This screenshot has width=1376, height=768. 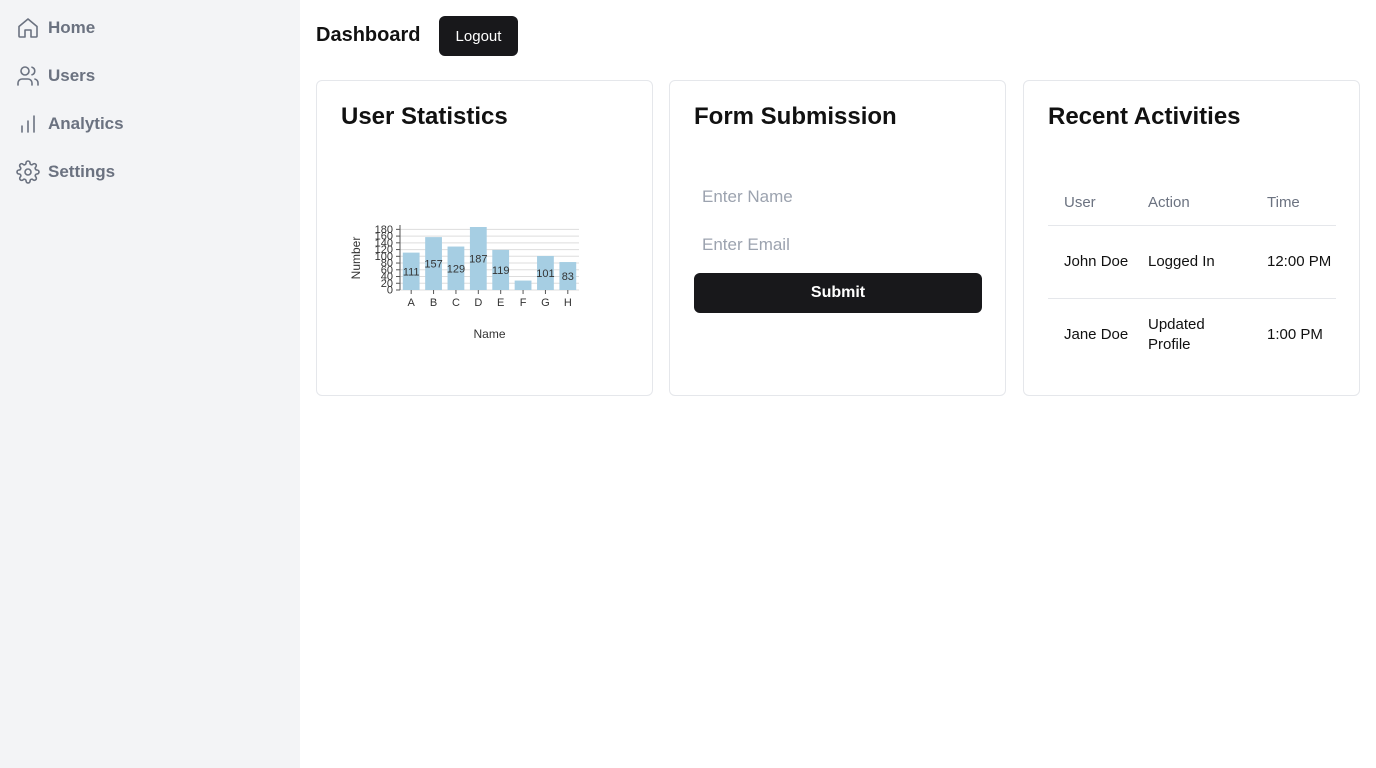 What do you see at coordinates (1096, 334) in the screenshot?
I see `cell-user: Jane Doe` at bounding box center [1096, 334].